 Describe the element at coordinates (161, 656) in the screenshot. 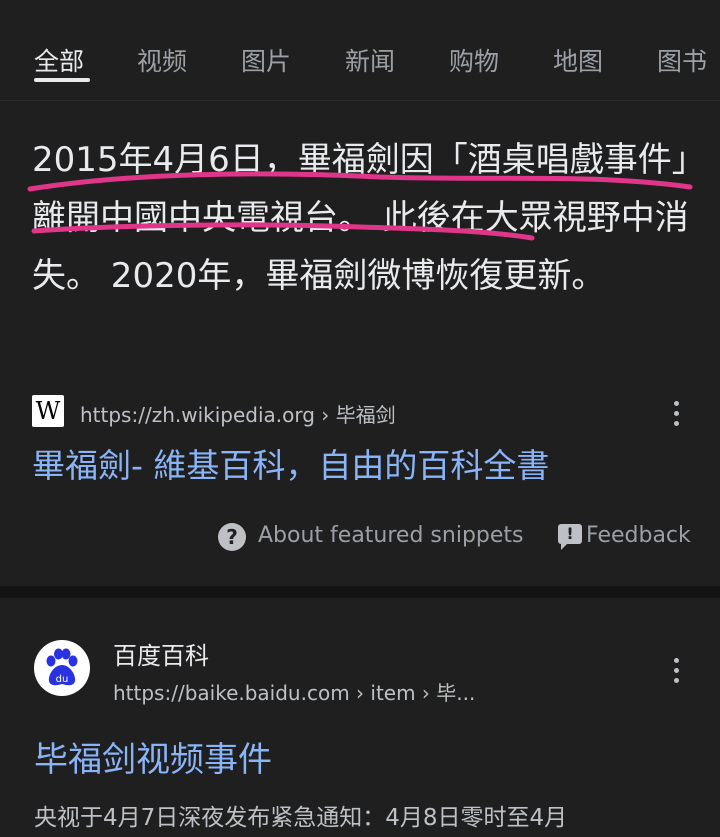

I see `site-name: 百度百科` at that location.